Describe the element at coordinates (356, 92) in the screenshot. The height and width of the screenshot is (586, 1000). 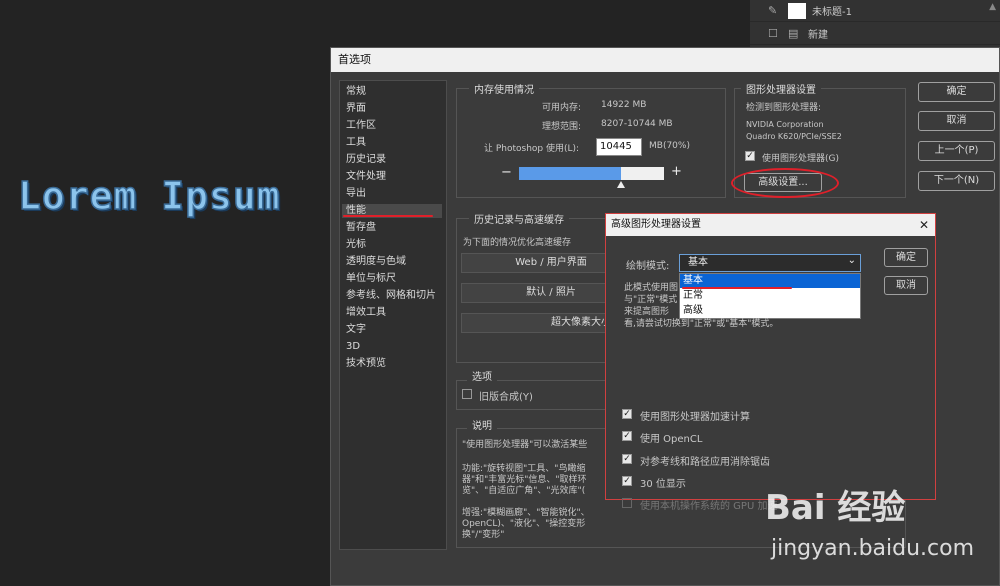
I see `nav-item-general: 常规` at that location.